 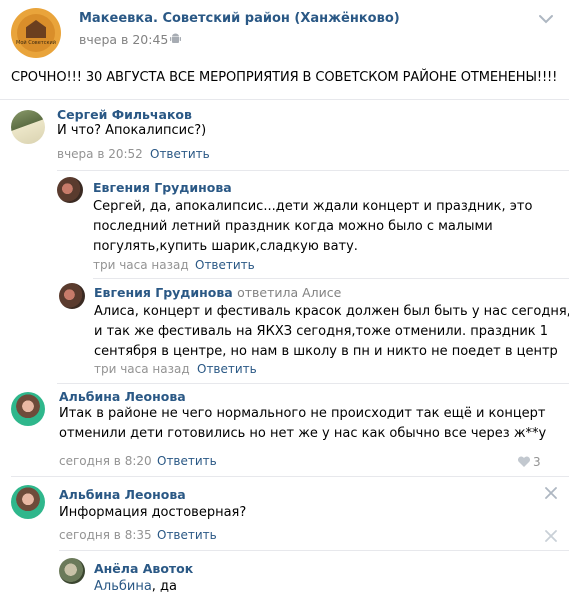 I want to click on group-avatar: Мой Советский, so click(x=36, y=33).